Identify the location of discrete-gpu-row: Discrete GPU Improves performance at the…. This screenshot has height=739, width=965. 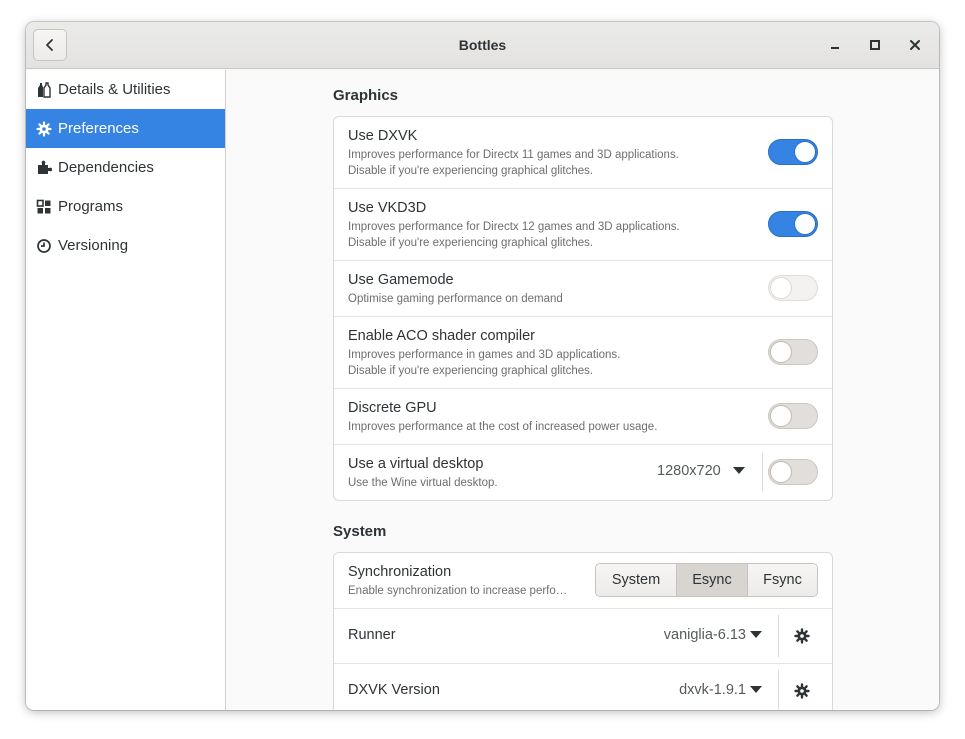
(583, 417).